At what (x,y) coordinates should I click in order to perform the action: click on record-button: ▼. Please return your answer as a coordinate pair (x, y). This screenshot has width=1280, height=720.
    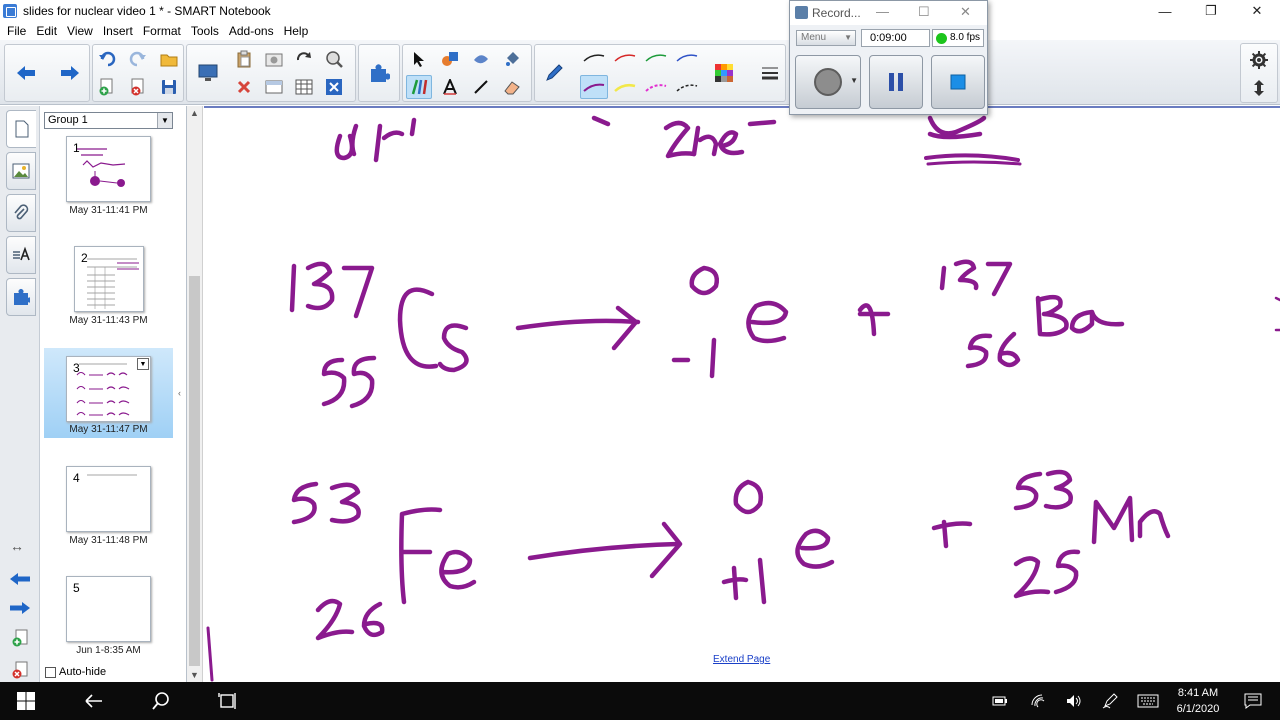
    Looking at the image, I should click on (828, 82).